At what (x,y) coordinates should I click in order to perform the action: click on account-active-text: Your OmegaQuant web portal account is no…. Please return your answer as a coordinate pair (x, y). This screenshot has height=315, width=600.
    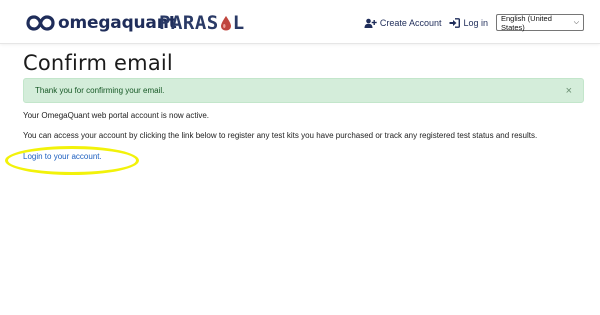
    Looking at the image, I should click on (116, 115).